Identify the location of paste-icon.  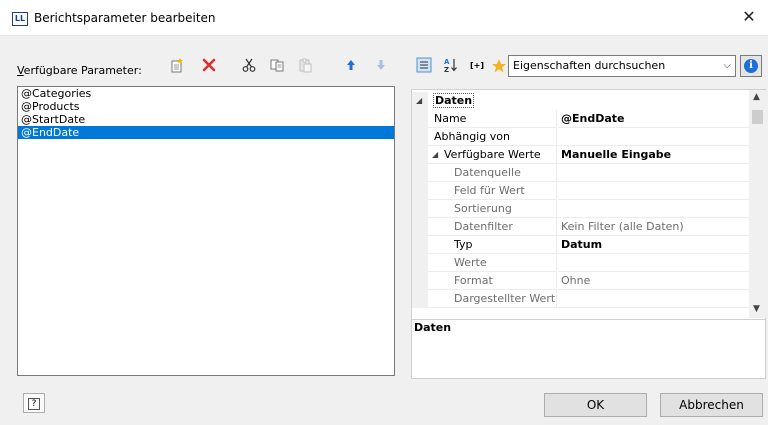
(305, 66).